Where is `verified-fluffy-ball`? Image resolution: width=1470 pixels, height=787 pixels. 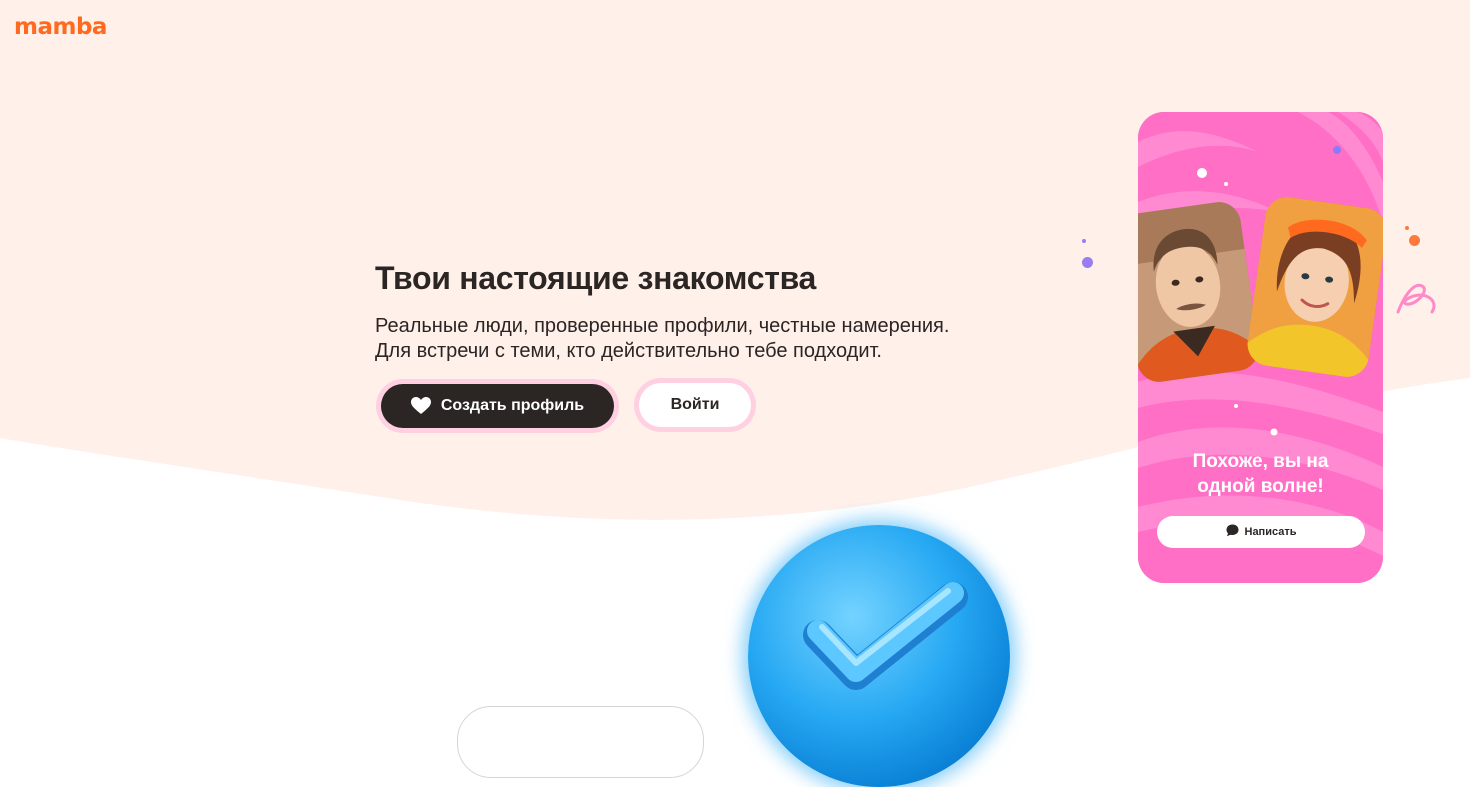 verified-fluffy-ball is located at coordinates (879, 656).